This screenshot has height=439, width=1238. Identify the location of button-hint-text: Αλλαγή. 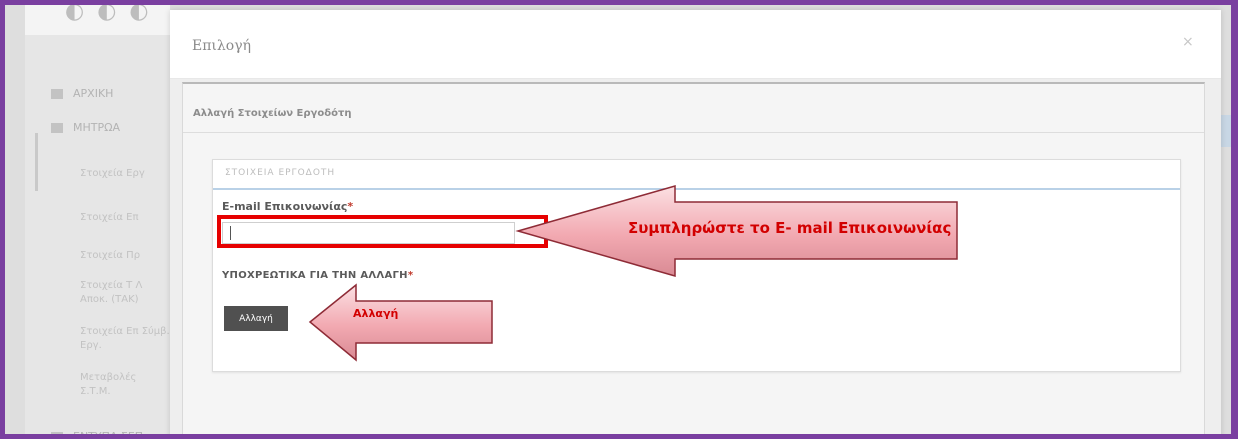
(376, 313).